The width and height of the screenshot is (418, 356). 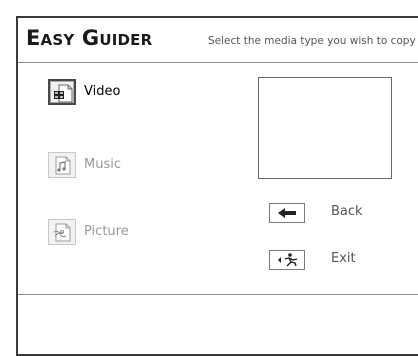 What do you see at coordinates (102, 164) in the screenshot?
I see `media-option-label: Music` at bounding box center [102, 164].